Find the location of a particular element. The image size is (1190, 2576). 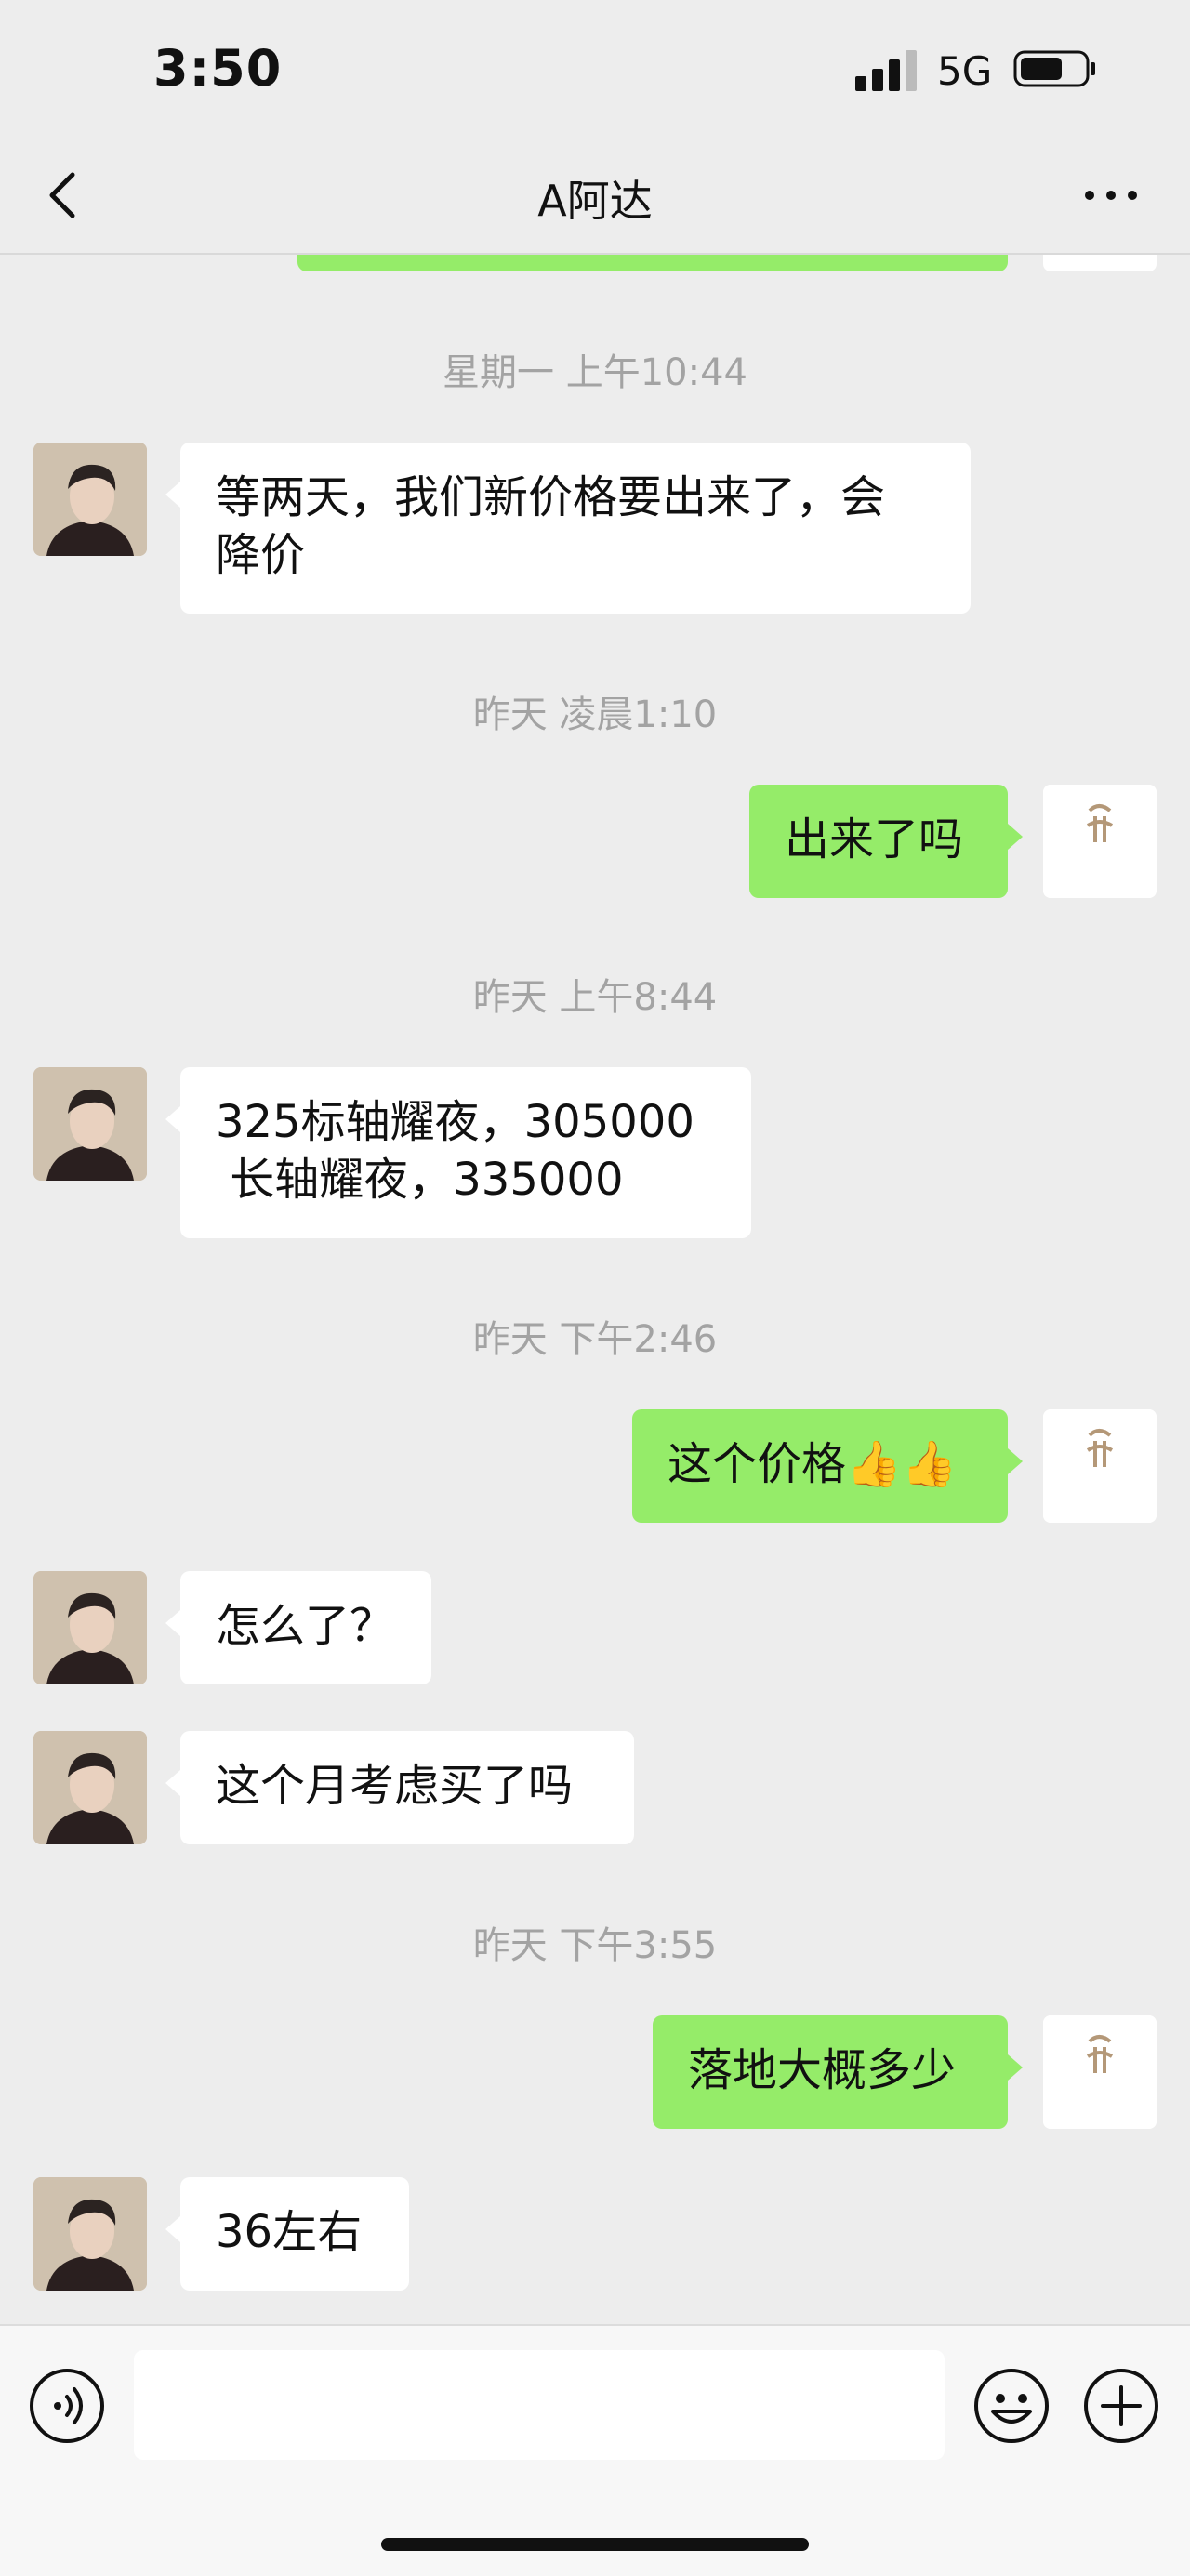

message-bubble: 等两天，我们新价格要出来了，会 降价 is located at coordinates (568, 528).